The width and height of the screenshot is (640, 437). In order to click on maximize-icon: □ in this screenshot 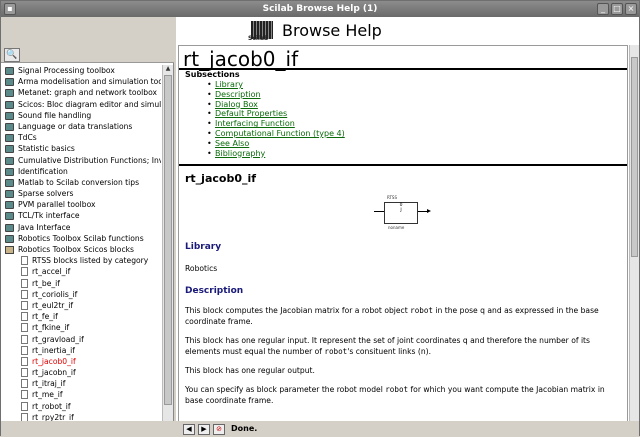, I will do `click(617, 9)`.